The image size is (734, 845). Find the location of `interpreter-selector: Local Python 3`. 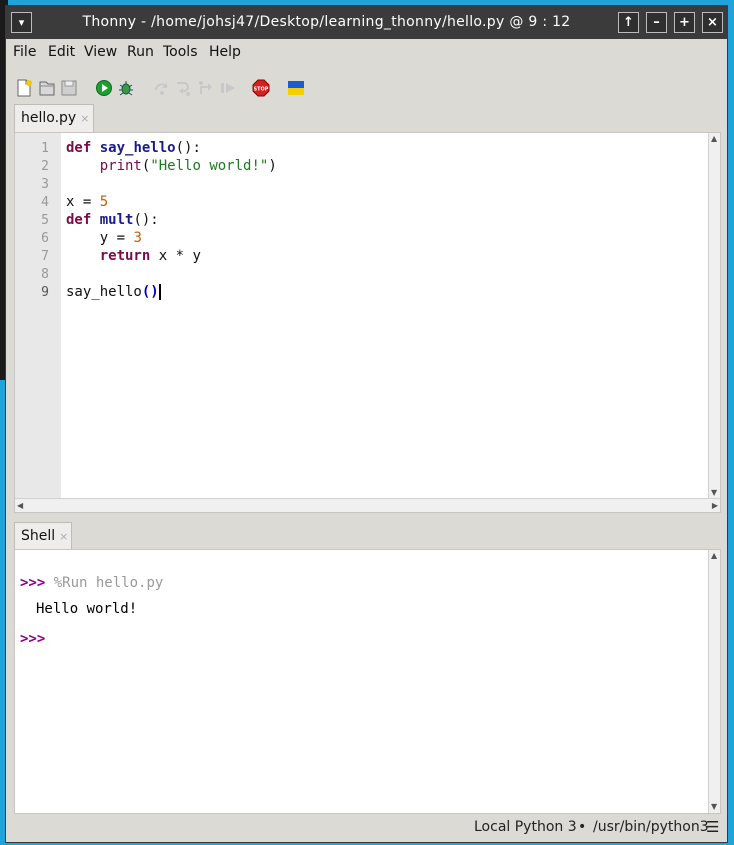

interpreter-selector: Local Python 3 is located at coordinates (525, 827).